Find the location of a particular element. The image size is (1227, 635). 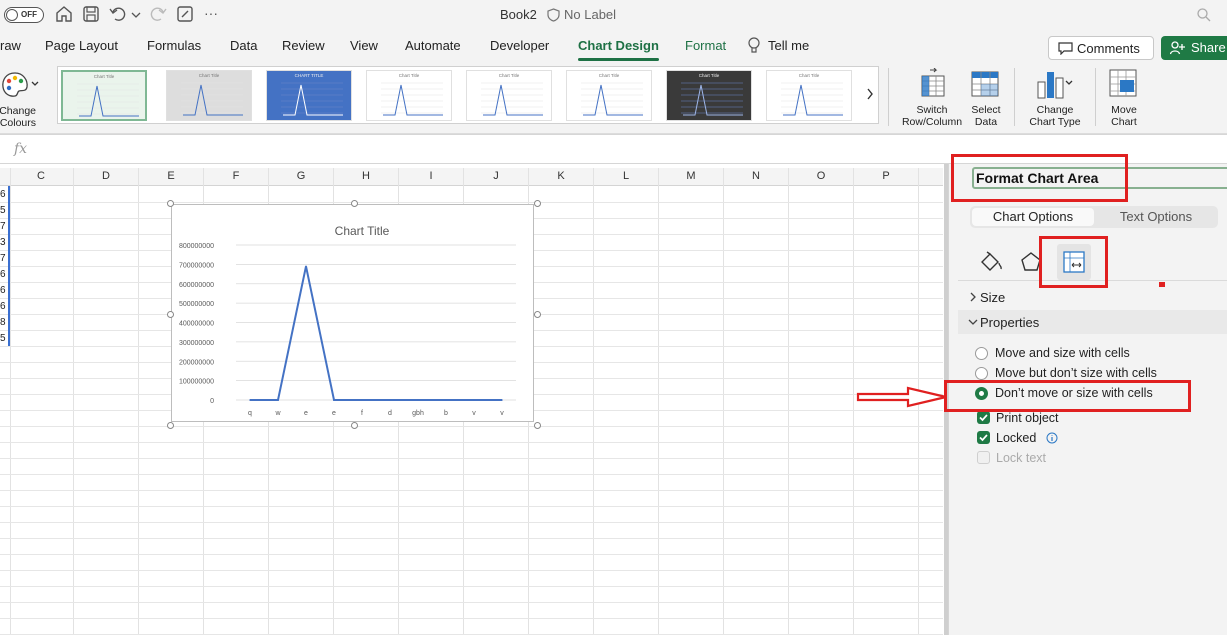

tab-data: Data is located at coordinates (243, 45).